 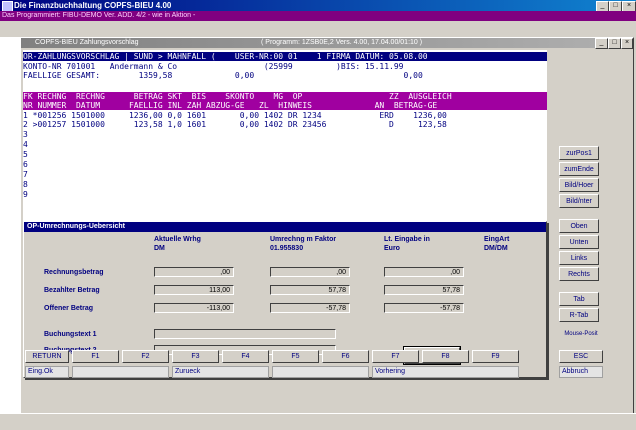 I want to click on col-header-entry-type-value: DM/DM, so click(x=496, y=248).